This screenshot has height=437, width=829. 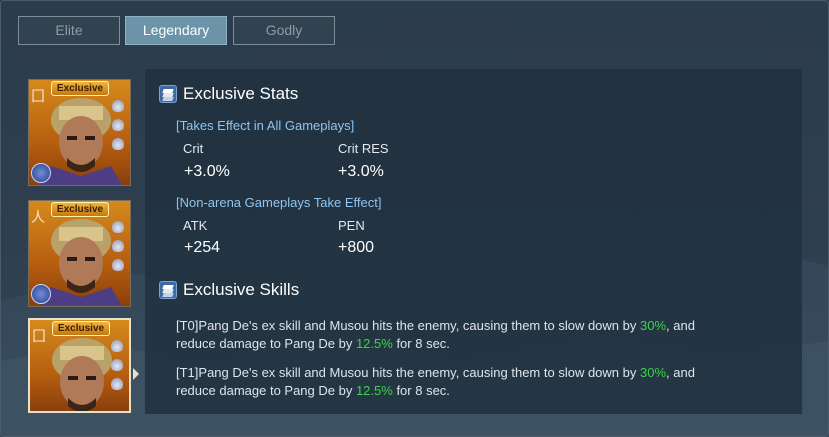 I want to click on exclusive-stats-heading: Exclusive Stats, so click(x=228, y=94).